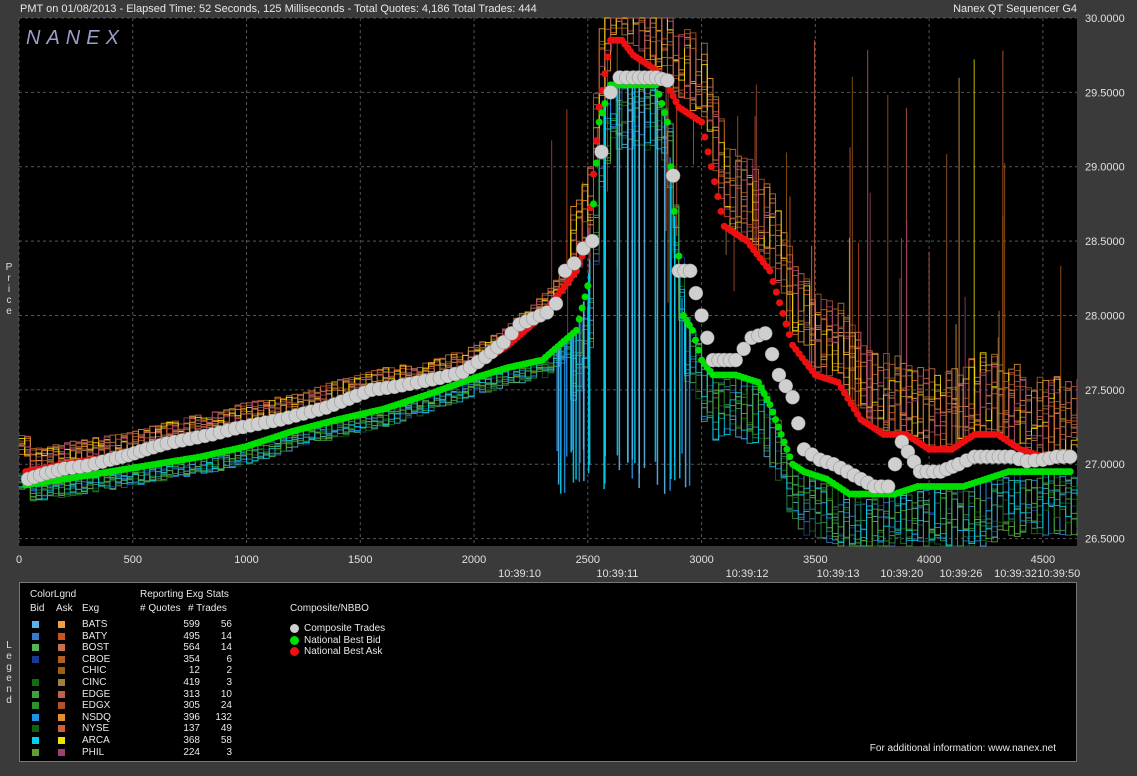  I want to click on nanex-logo: NANEX, so click(75, 38).